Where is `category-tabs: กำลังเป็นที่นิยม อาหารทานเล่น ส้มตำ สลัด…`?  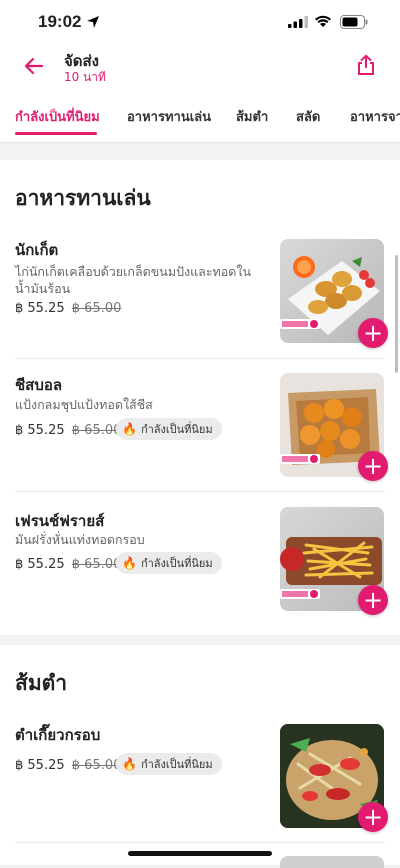 category-tabs: กำลังเป็นที่นิยม อาหารทานเล่น ส้มตำ สลัด… is located at coordinates (200, 117).